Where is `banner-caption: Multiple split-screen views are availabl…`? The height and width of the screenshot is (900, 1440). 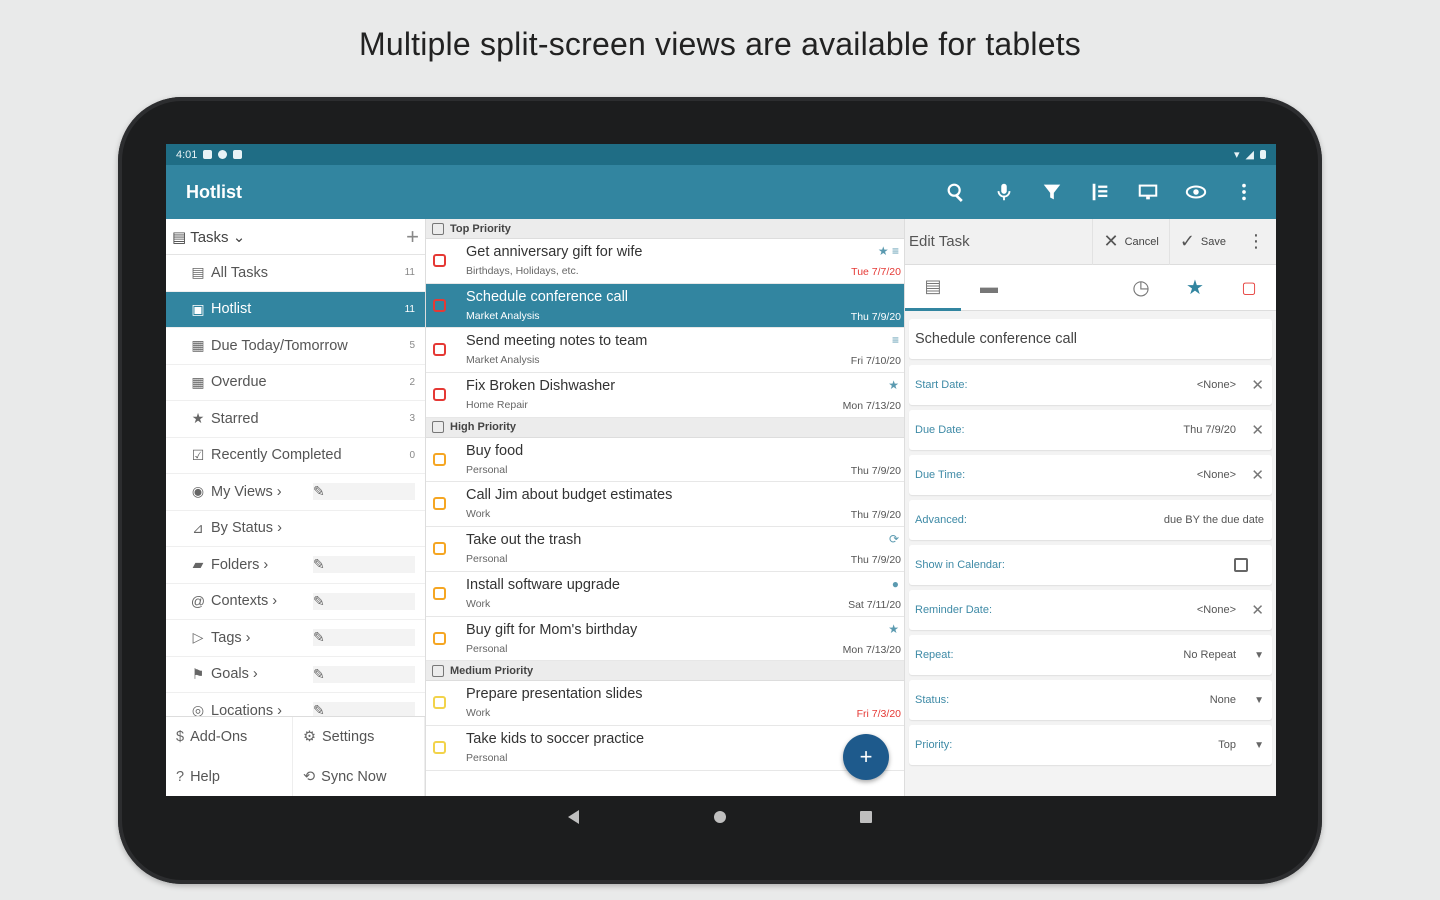 banner-caption: Multiple split-screen views are availabl… is located at coordinates (720, 44).